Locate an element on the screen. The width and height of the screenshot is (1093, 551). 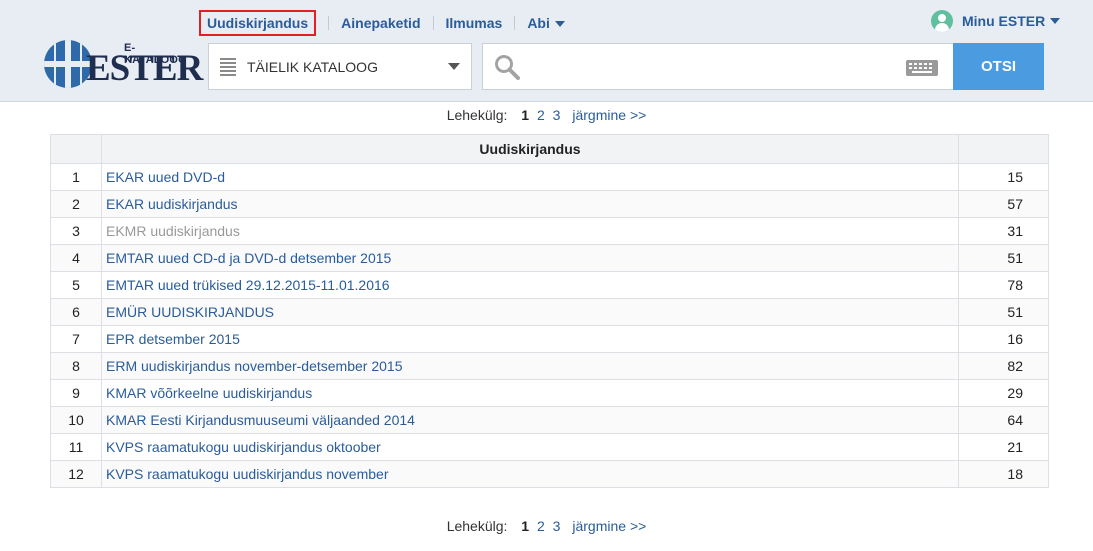
row-number: 3 is located at coordinates (76, 231).